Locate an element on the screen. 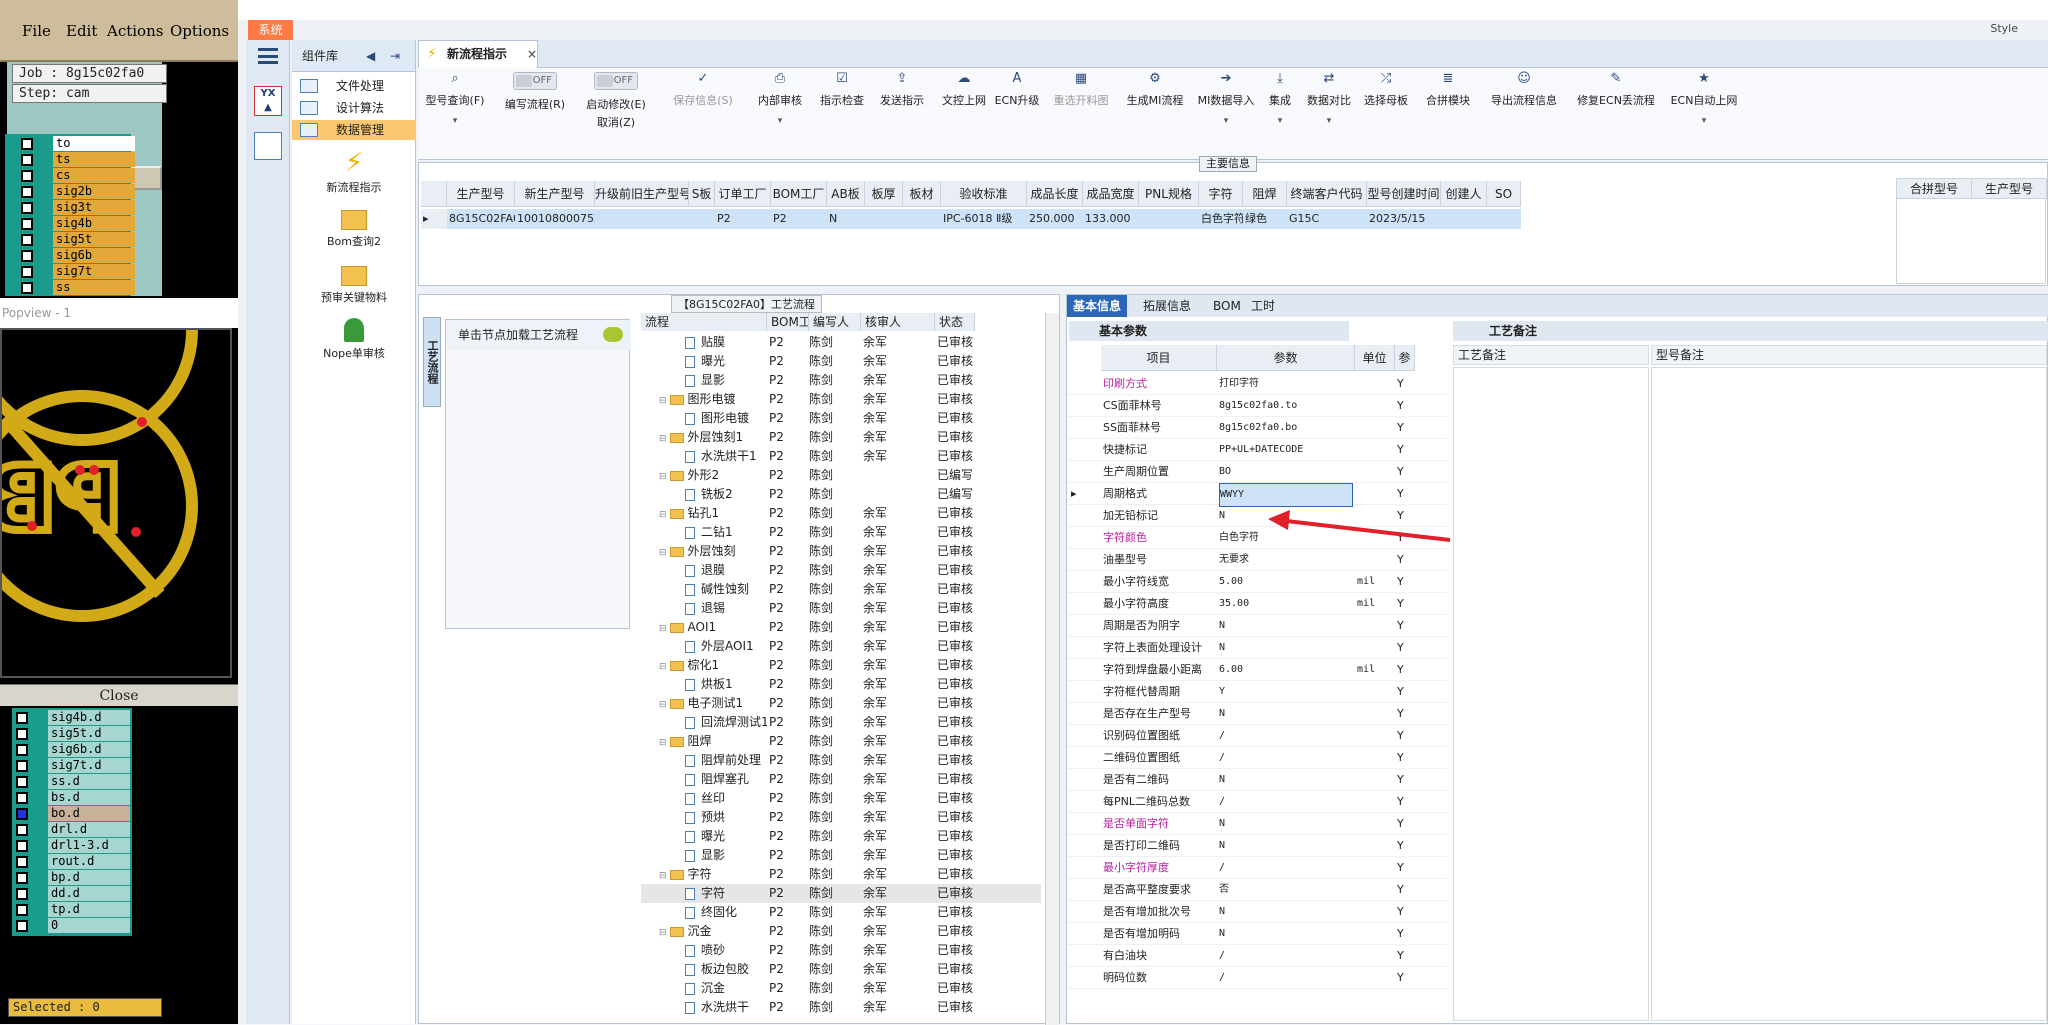 This screenshot has width=2048, height=1025. tree-node: 贴膜 is located at coordinates (726, 342).